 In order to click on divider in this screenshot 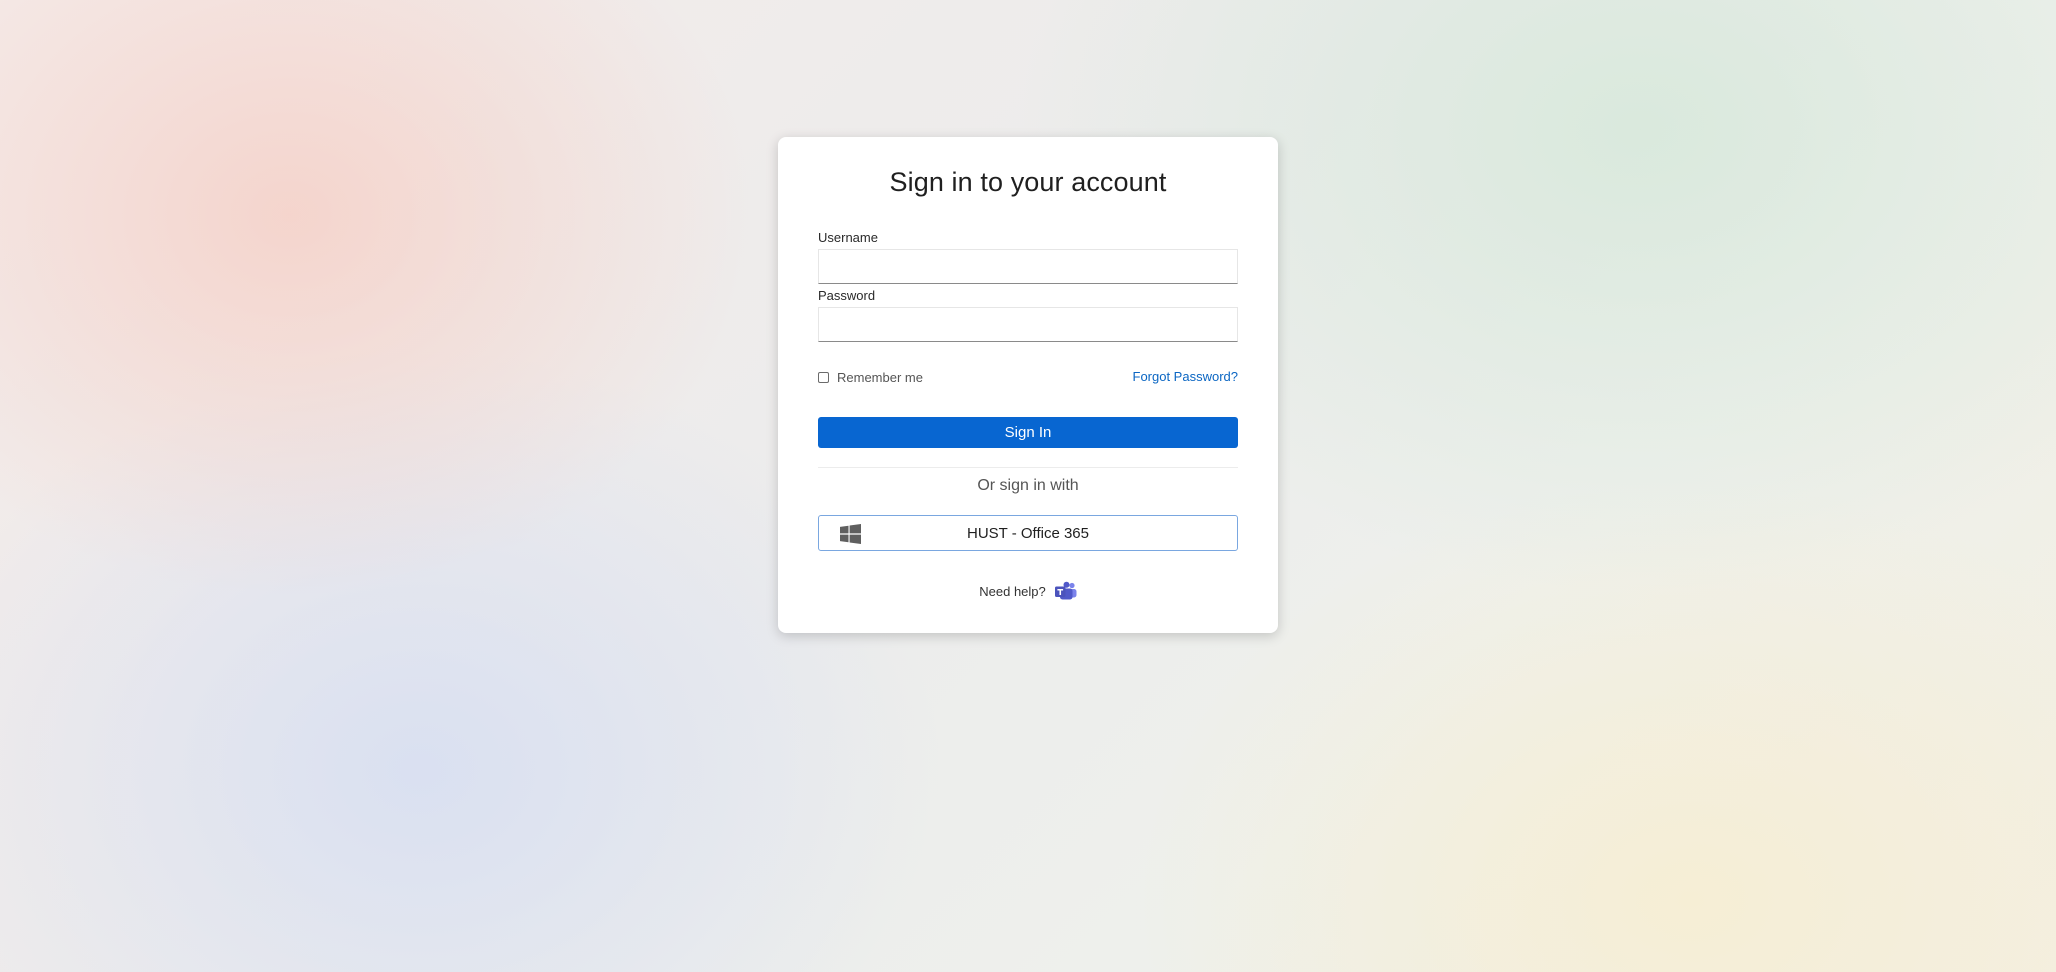, I will do `click(1028, 467)`.